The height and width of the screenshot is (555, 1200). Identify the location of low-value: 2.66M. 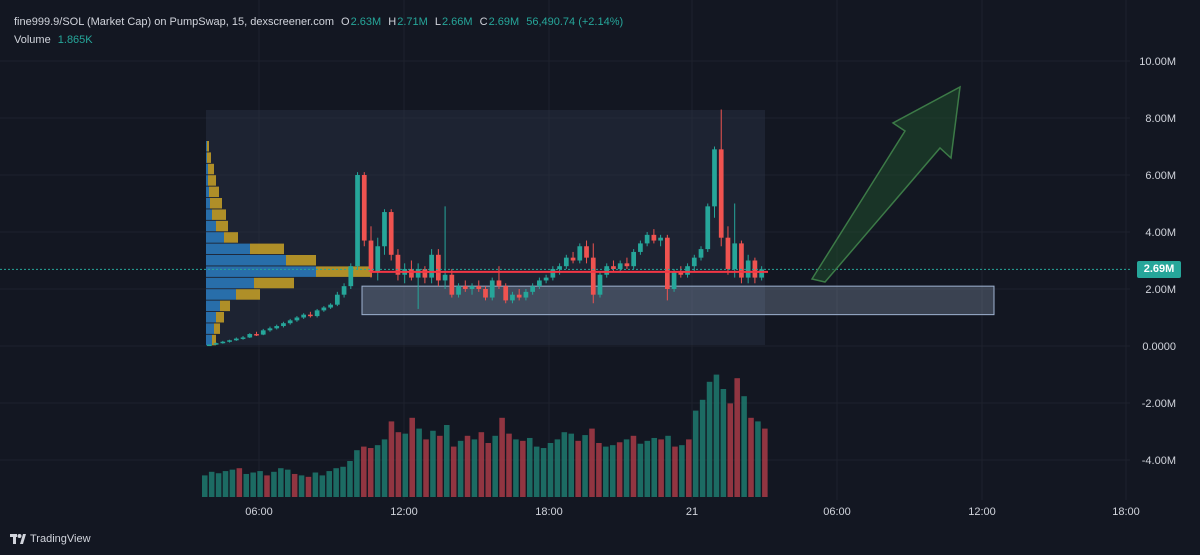
(457, 22).